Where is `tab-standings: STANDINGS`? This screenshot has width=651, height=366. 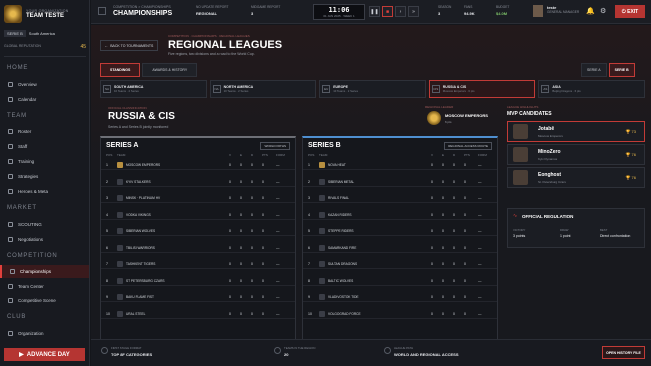 tab-standings: STANDINGS is located at coordinates (120, 70).